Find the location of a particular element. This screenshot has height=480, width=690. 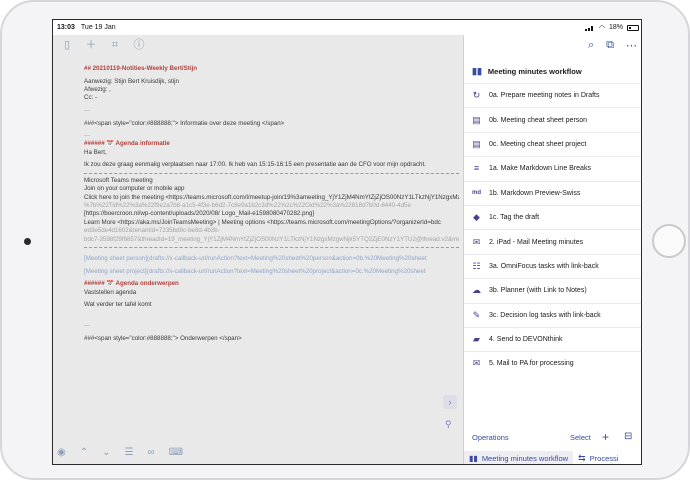

action-label: 0c. Meeting cheat sheet project is located at coordinates (538, 144).